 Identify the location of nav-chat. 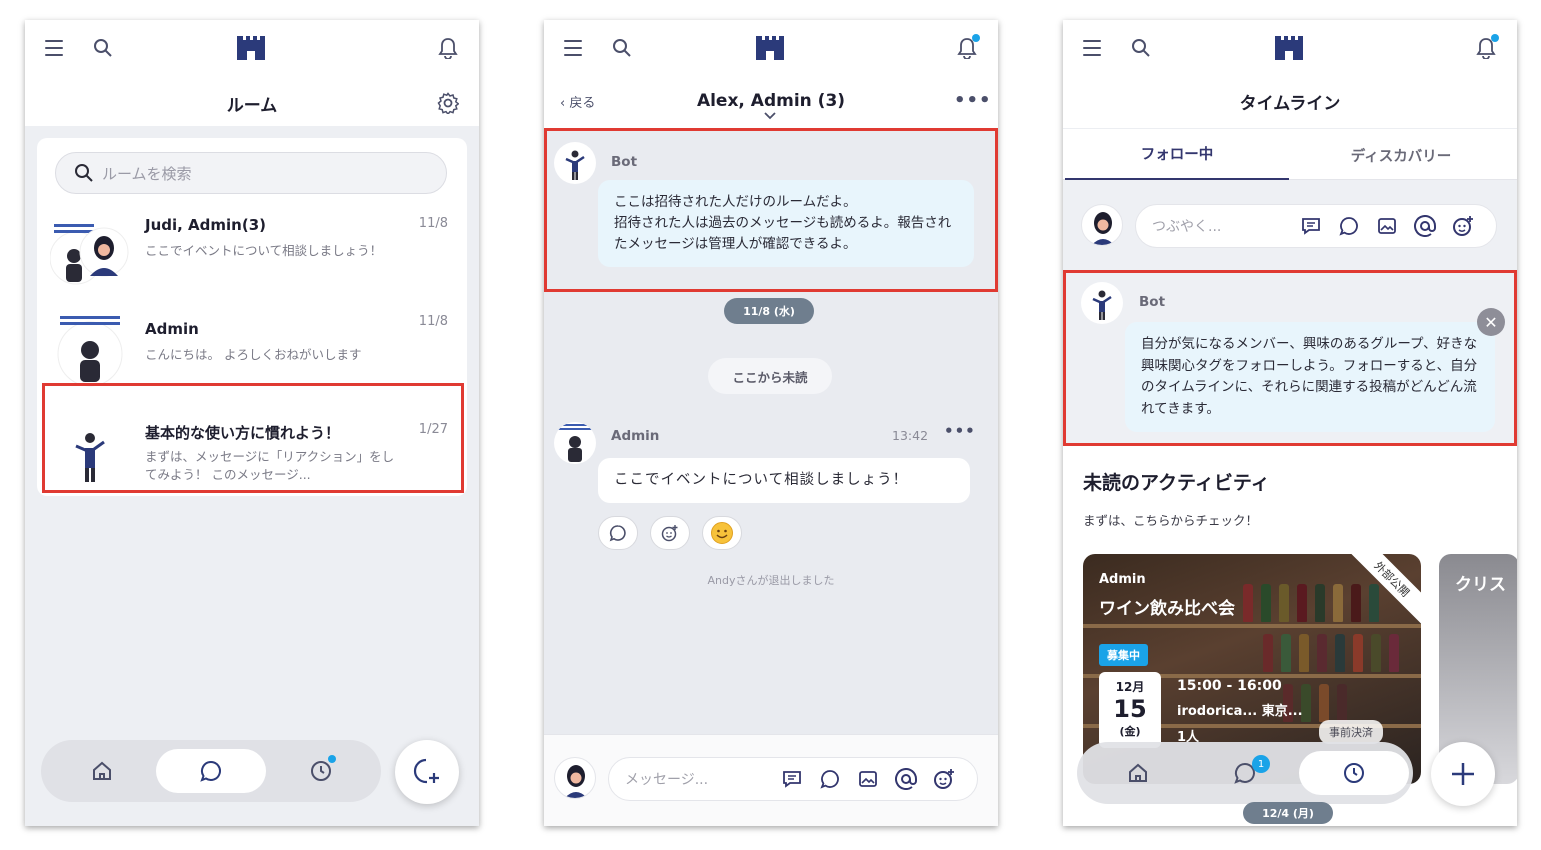
(211, 771).